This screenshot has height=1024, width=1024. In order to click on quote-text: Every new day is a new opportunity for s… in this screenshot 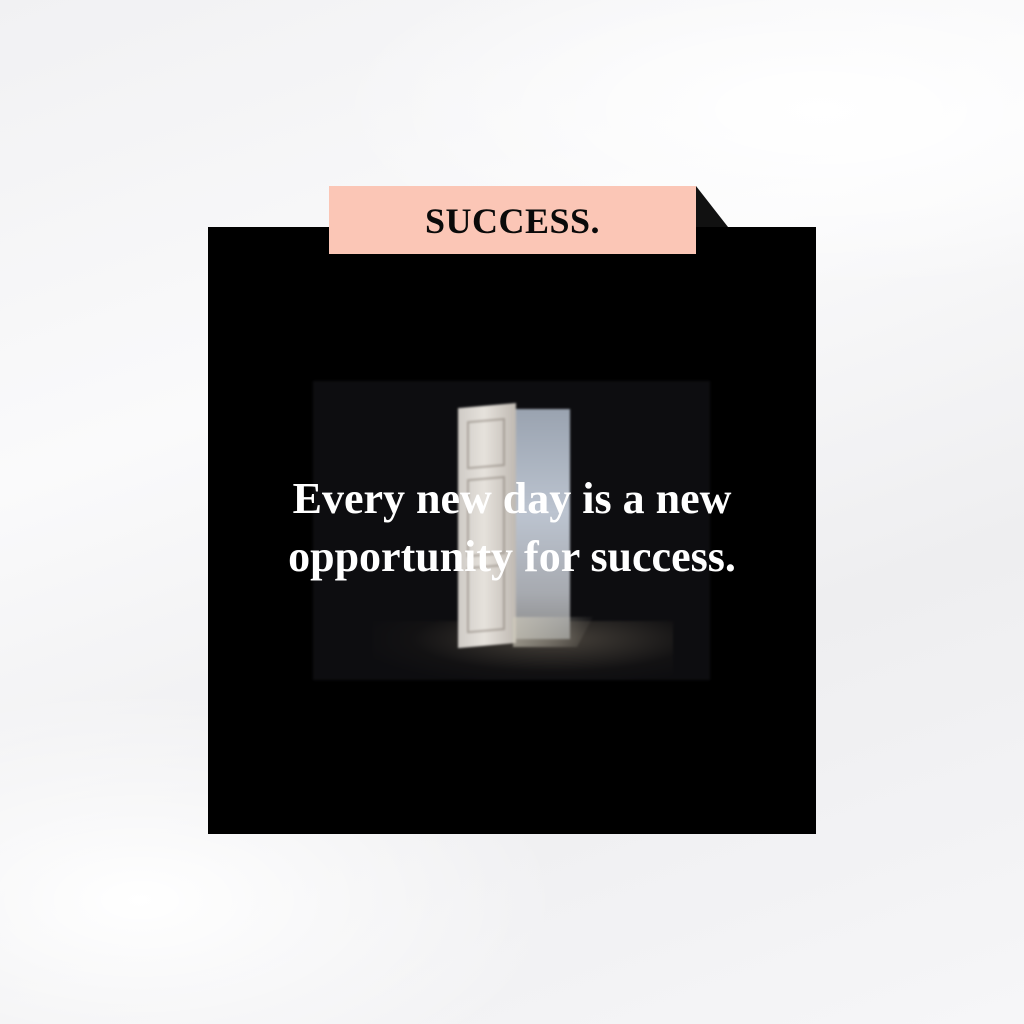, I will do `click(512, 527)`.